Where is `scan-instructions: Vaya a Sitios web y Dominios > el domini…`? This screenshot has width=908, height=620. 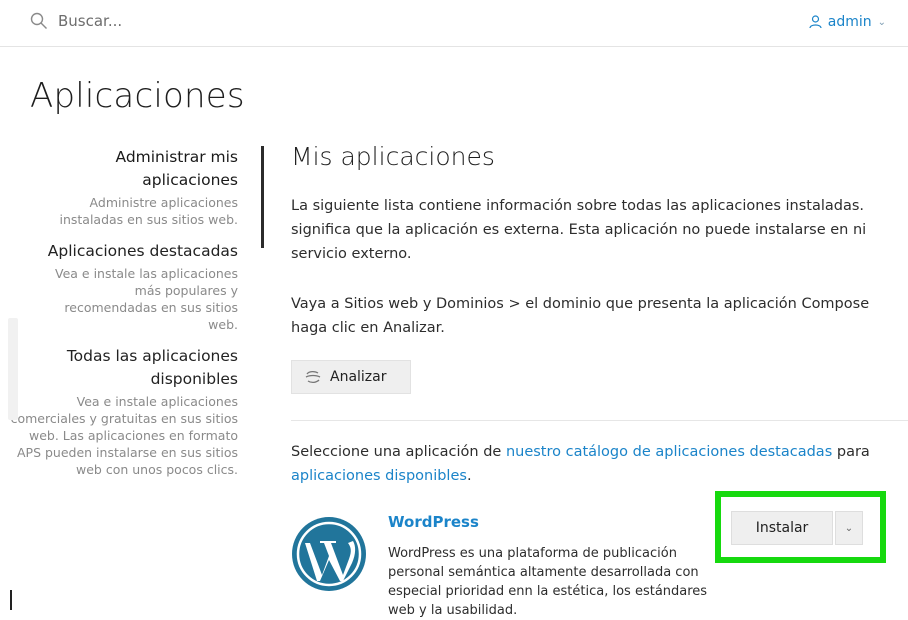 scan-instructions: Vaya a Sitios web y Dominios > el domini… is located at coordinates (580, 316).